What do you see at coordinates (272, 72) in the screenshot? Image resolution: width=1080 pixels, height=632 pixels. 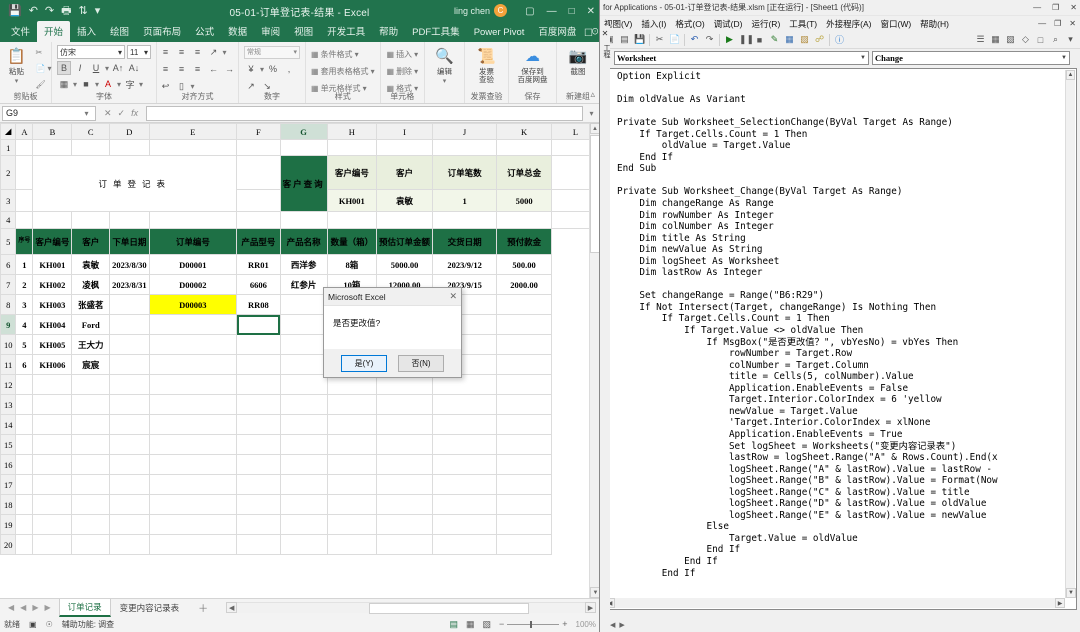 I see `ribbon-group-number: 常规 ▾ ¥ ▾ % , ↗ ↘ 数字` at bounding box center [272, 72].